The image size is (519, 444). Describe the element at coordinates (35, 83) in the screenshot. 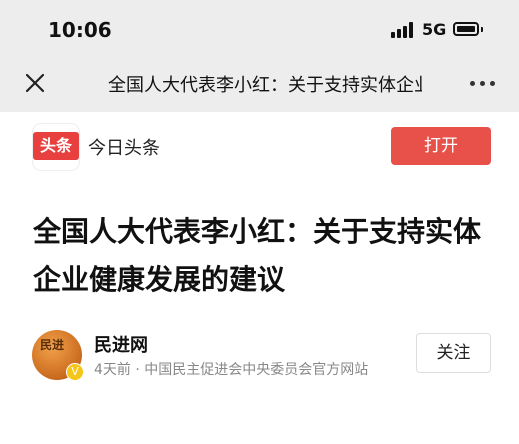

I see `close-icon` at that location.